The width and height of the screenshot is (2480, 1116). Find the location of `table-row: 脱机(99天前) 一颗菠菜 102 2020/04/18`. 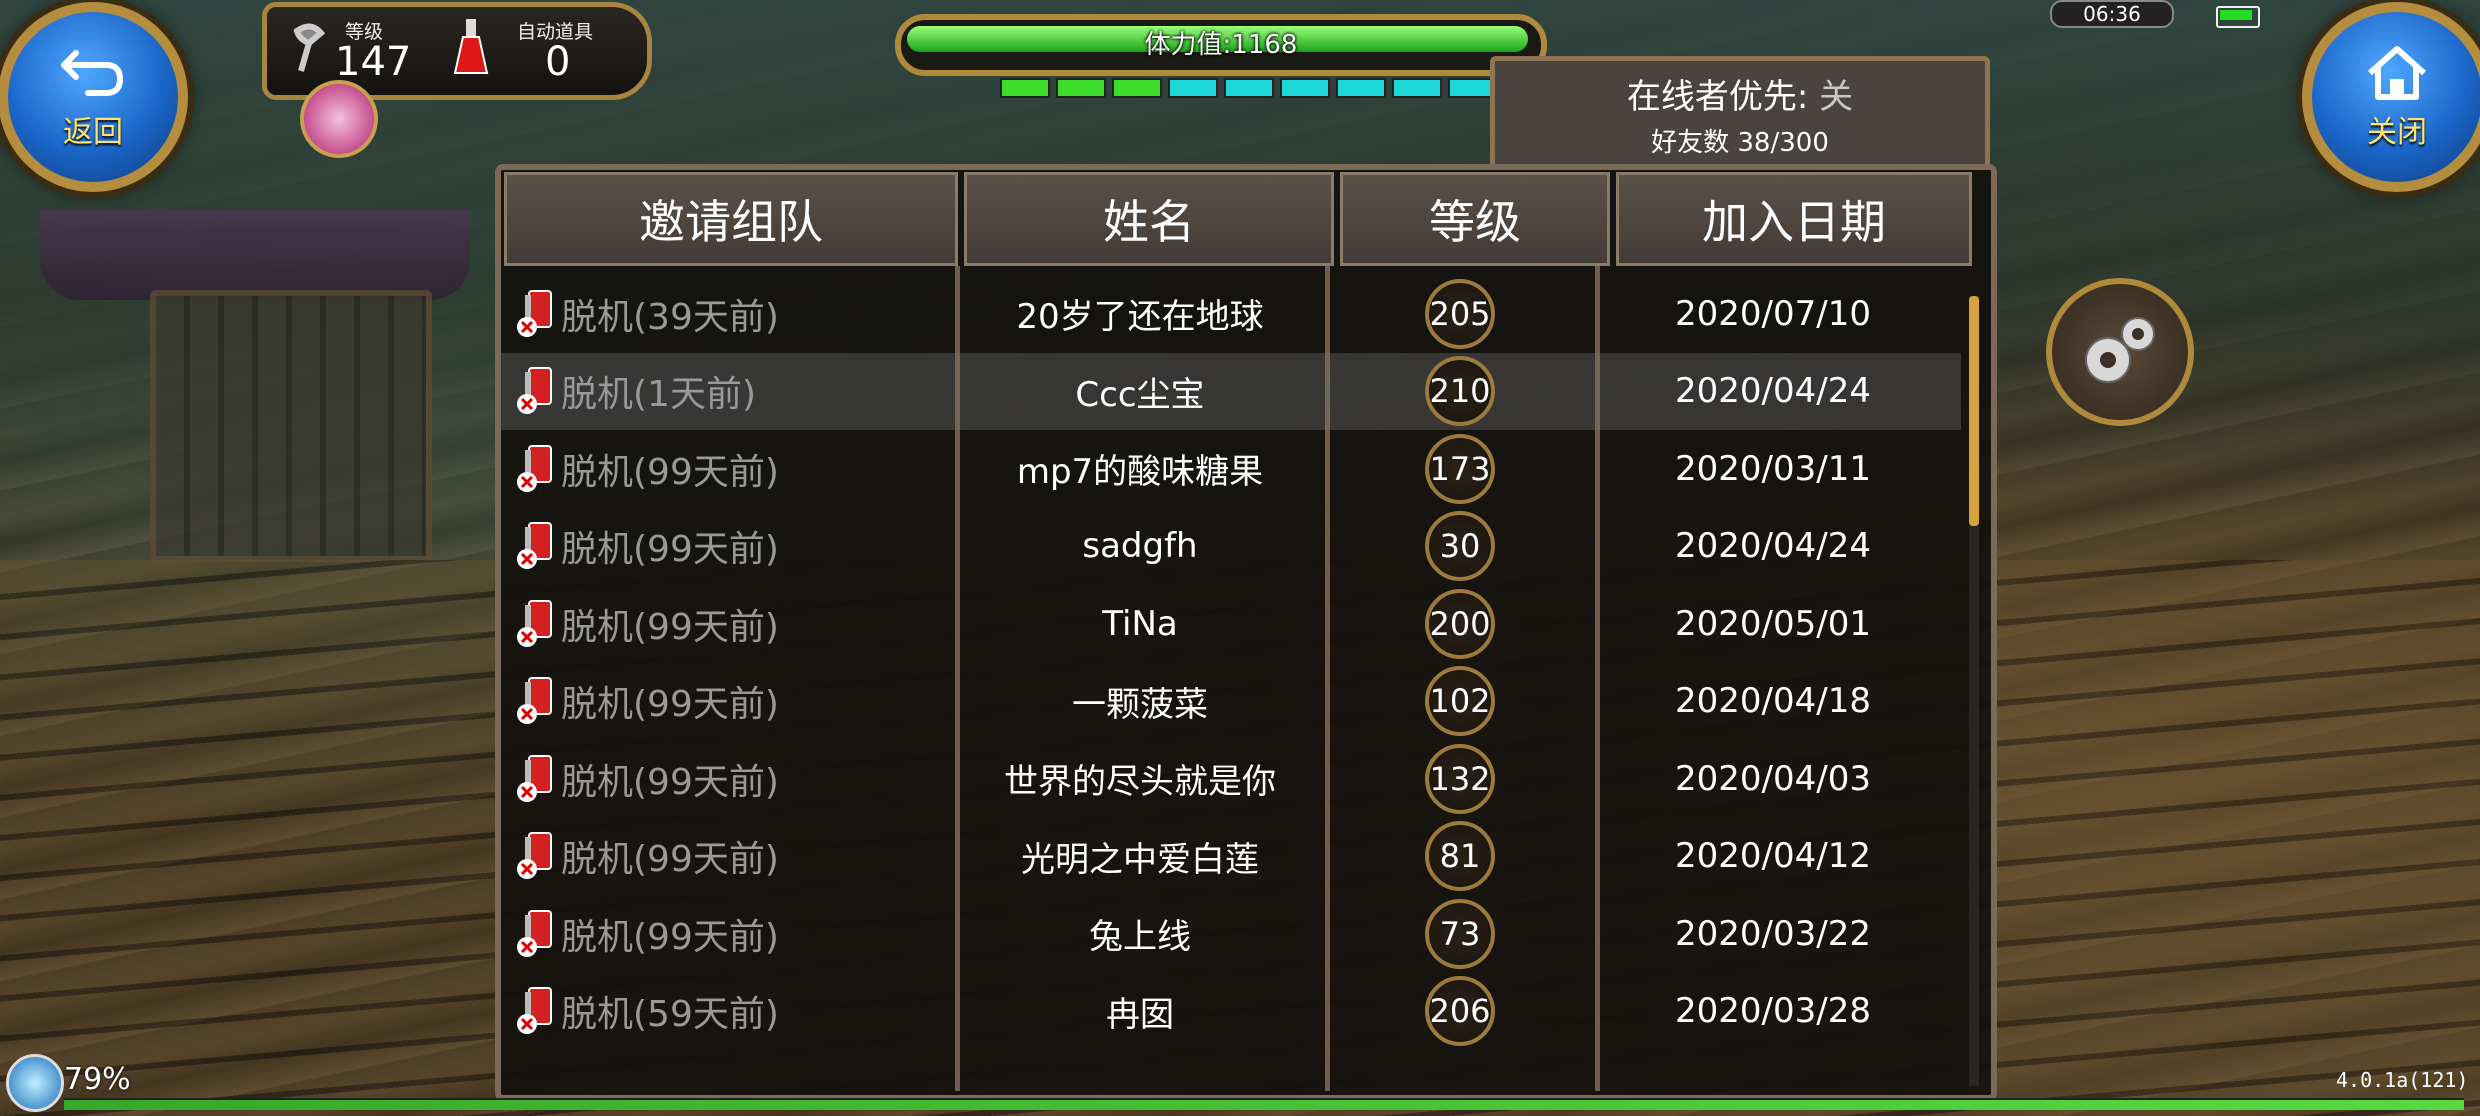

table-row: 脱机(99天前) 一颗菠菜 102 2020/04/18 is located at coordinates (1231, 702).